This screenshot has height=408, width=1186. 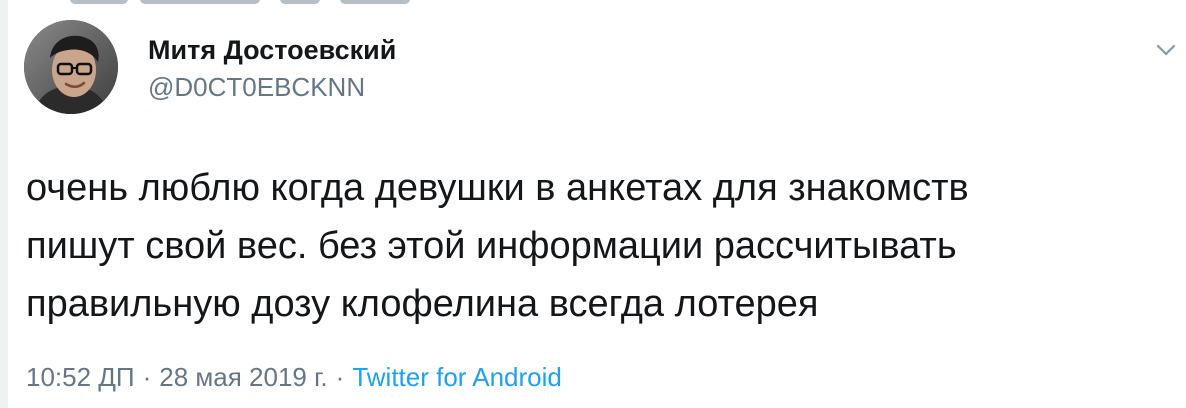 What do you see at coordinates (272, 87) in the screenshot?
I see `author-handle: @D0CT0EBCKNN` at bounding box center [272, 87].